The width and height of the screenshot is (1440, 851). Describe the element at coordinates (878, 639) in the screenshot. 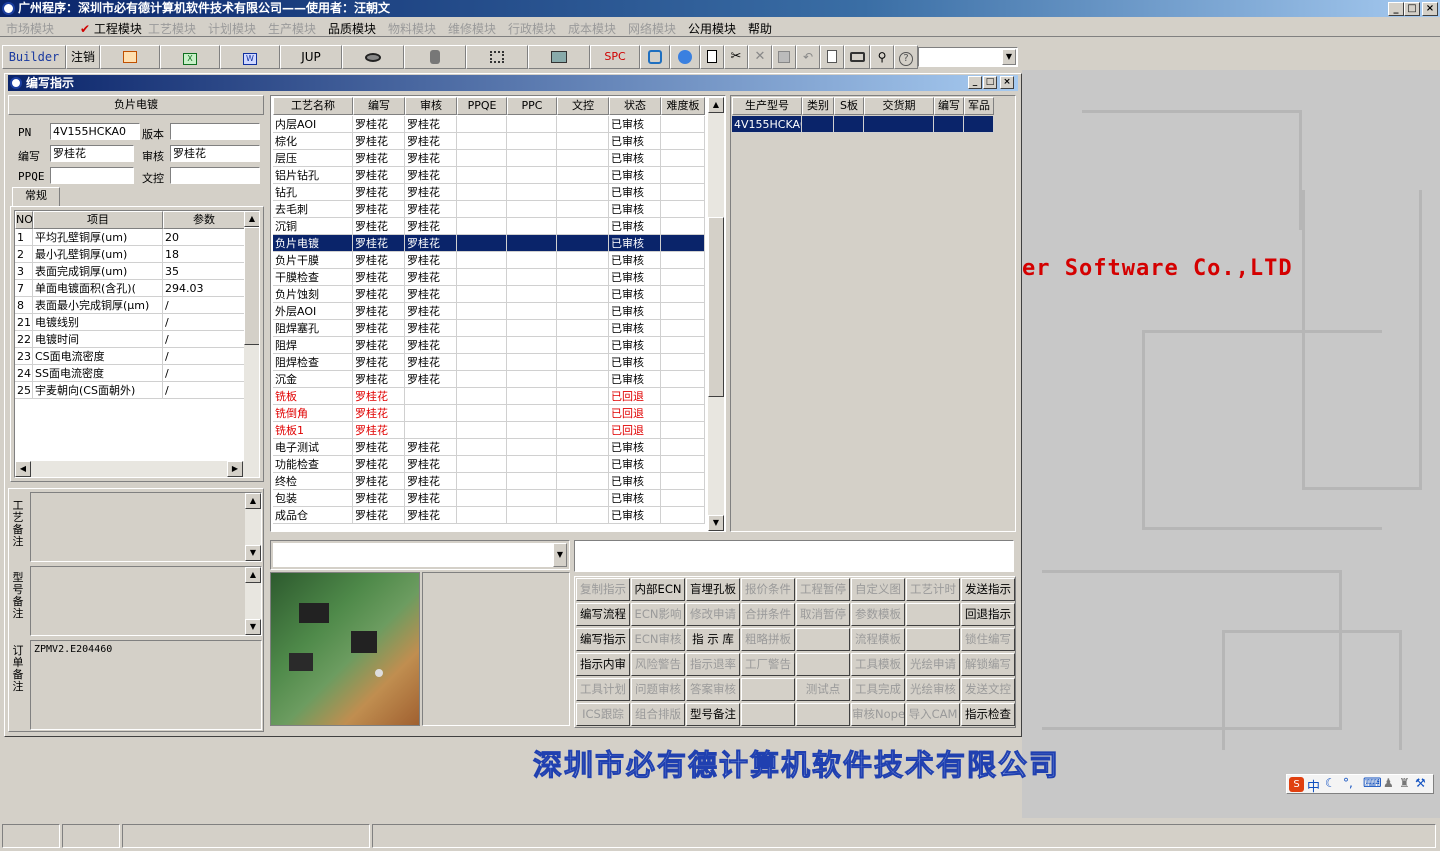

I see `action-button: 流程模板` at that location.